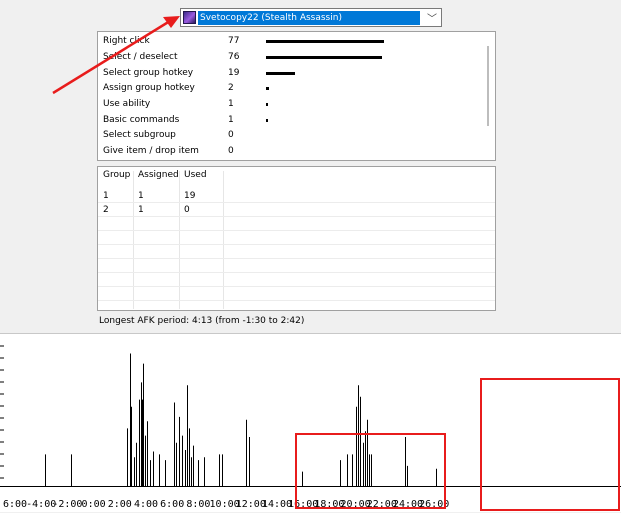 This screenshot has width=621, height=513. Describe the element at coordinates (146, 504) in the screenshot. I see `x-tick-label: 4:00` at that location.